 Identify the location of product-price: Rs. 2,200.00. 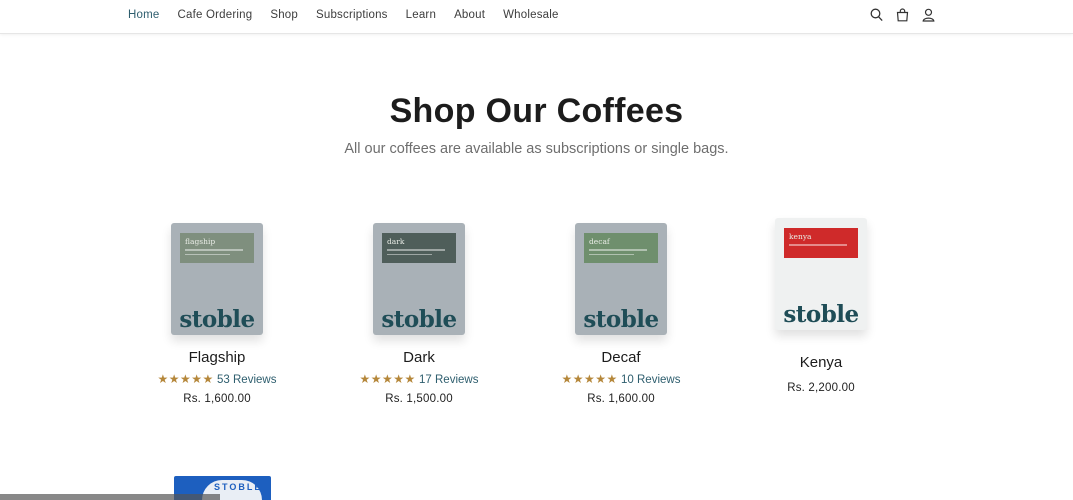
(821, 388).